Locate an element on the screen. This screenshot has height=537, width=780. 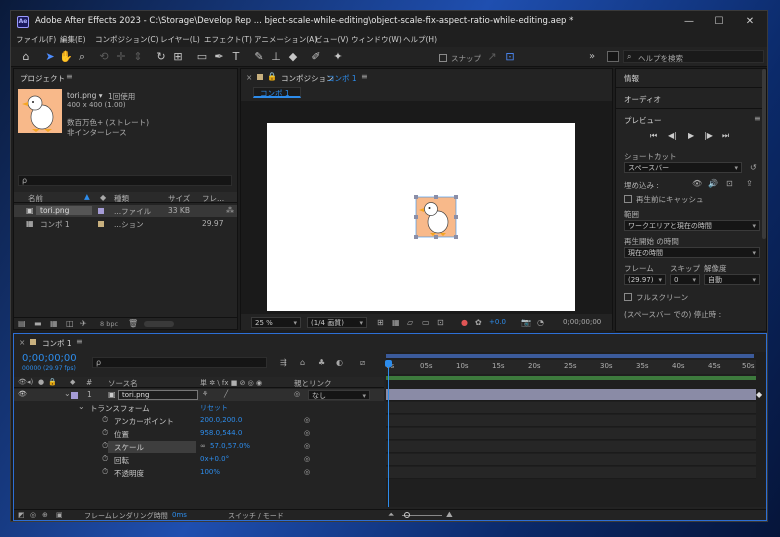
new-composition-icon: ▦ is located at coordinates (54, 323).